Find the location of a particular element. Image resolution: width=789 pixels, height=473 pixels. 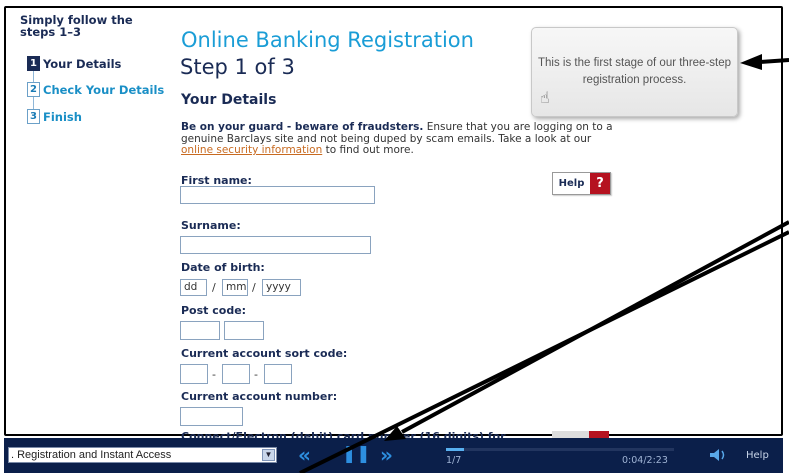

chapter-select: . Registration and Instant Access ▼ is located at coordinates (142, 455).